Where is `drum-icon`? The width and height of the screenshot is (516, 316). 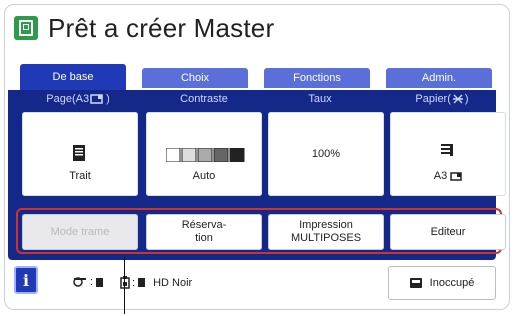 drum-icon is located at coordinates (79, 282).